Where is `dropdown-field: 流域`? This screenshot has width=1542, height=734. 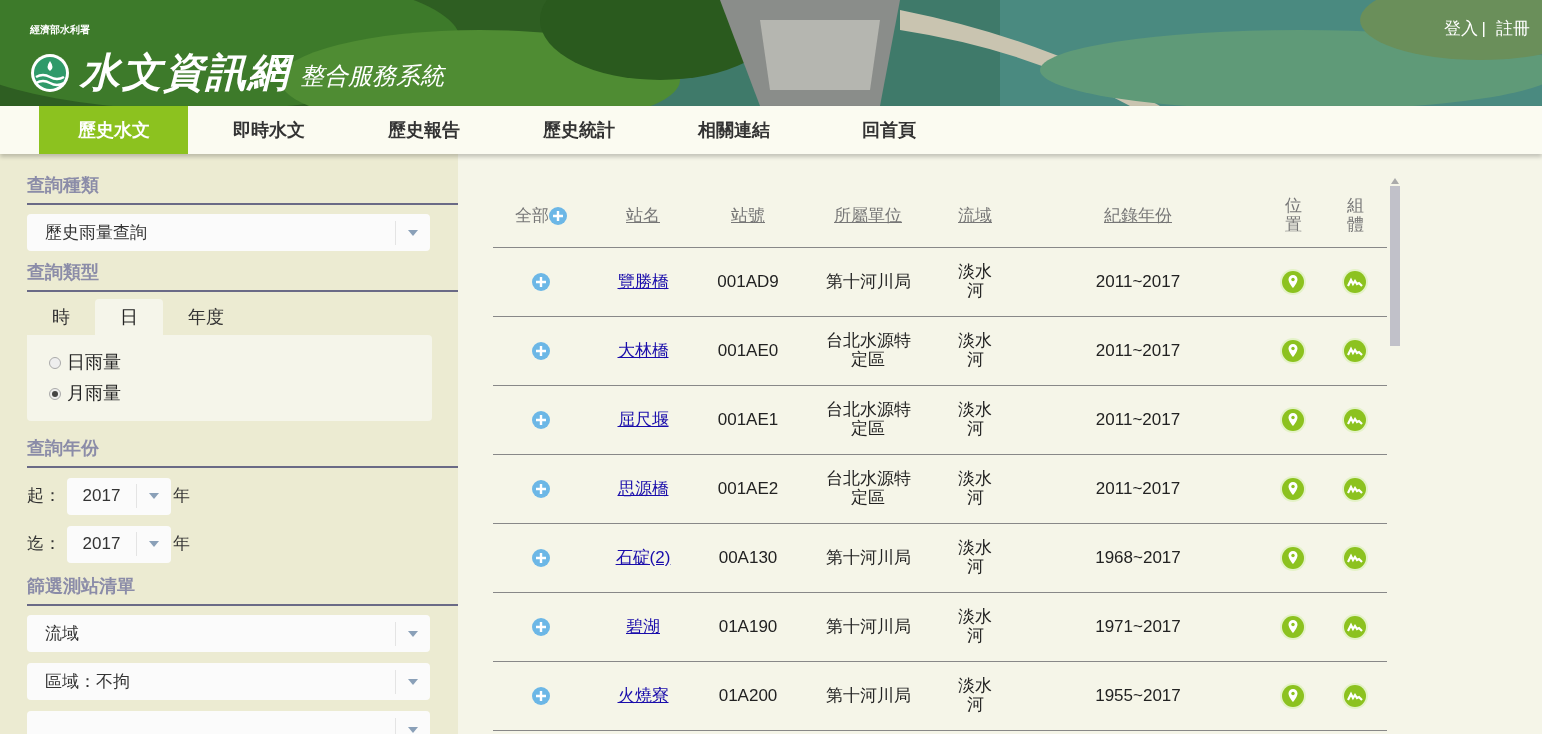
dropdown-field: 流域 is located at coordinates (228, 633).